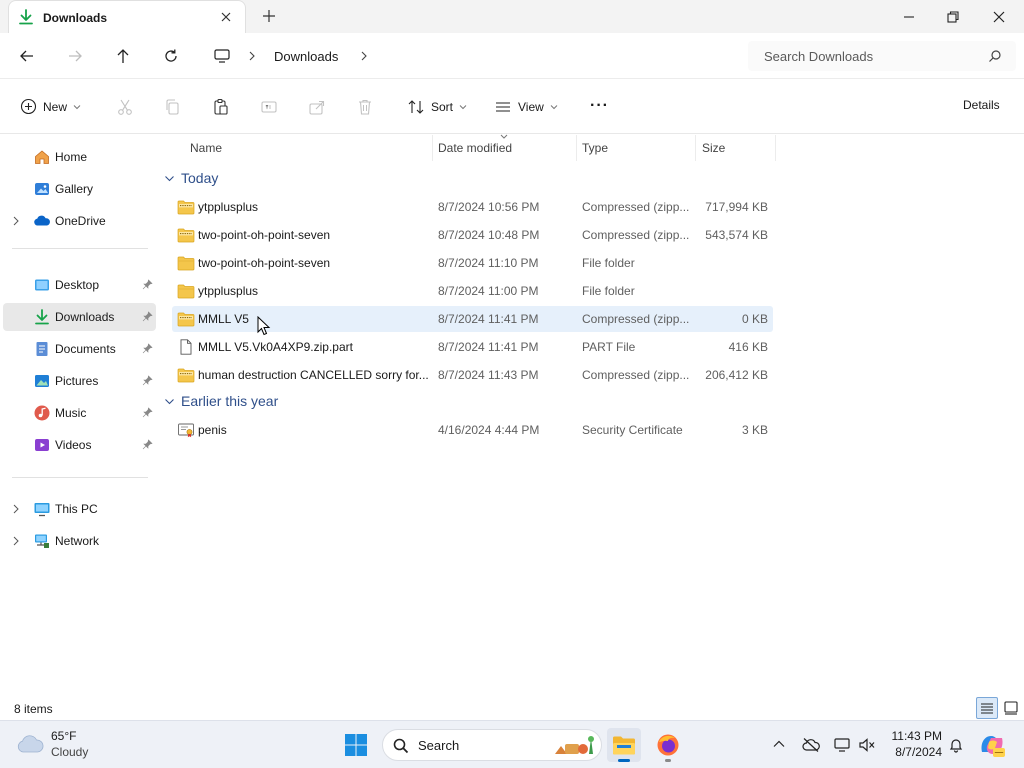  I want to click on sidebar-item-desktop: Desktop, so click(79, 285).